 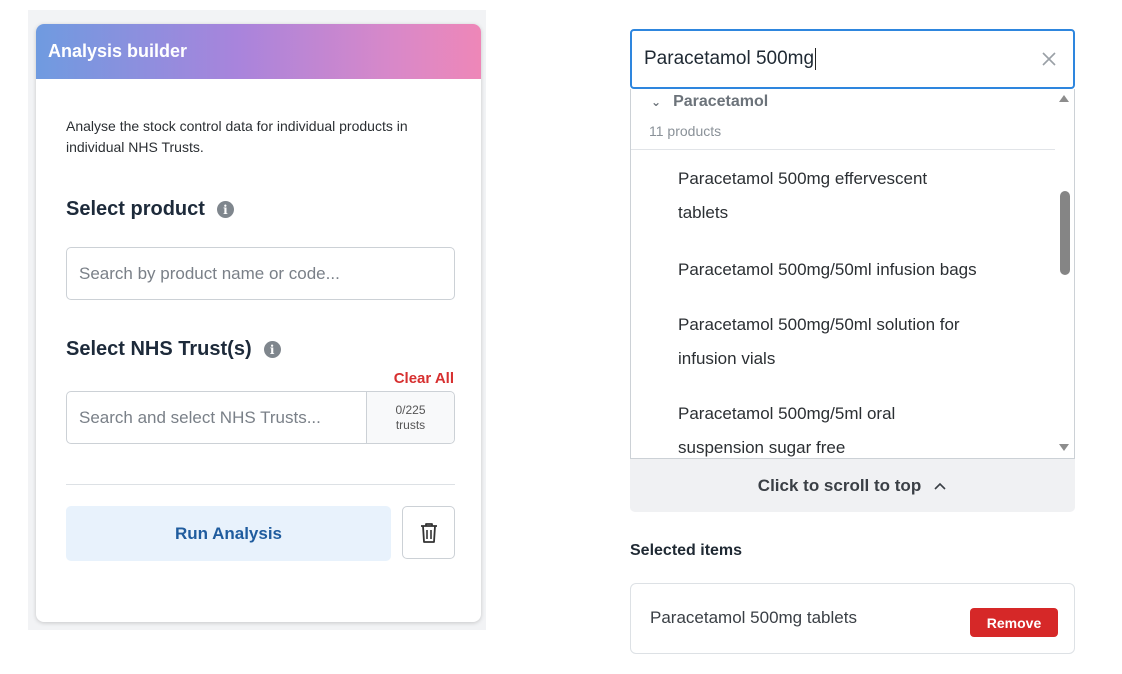 I want to click on clear-icon, so click(x=1049, y=59).